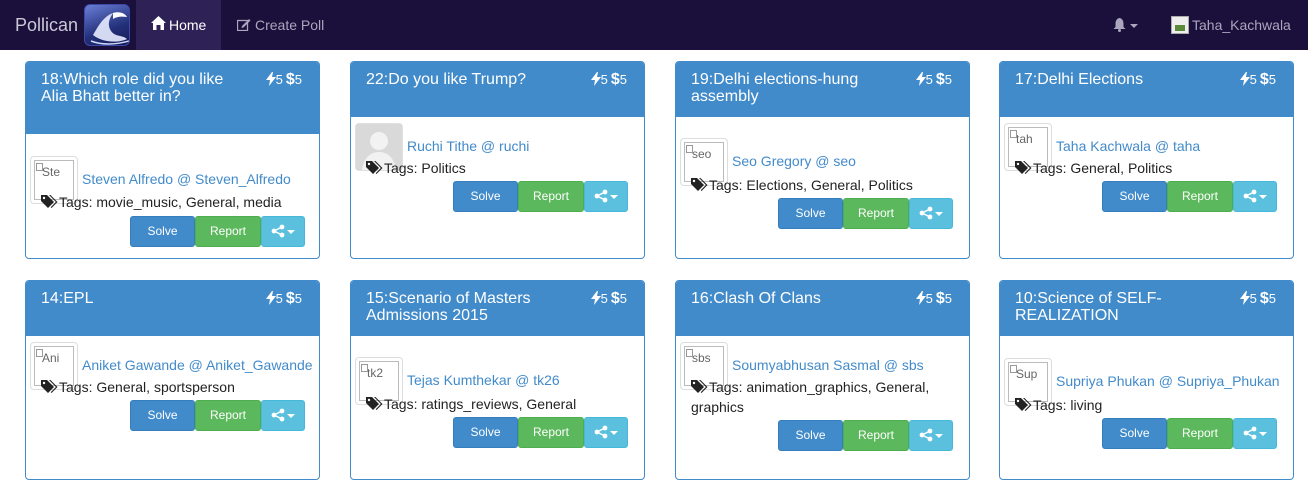 This screenshot has height=501, width=1308. I want to click on poll-card-header: 22:Do you like Trump? 5 $5, so click(497, 89).